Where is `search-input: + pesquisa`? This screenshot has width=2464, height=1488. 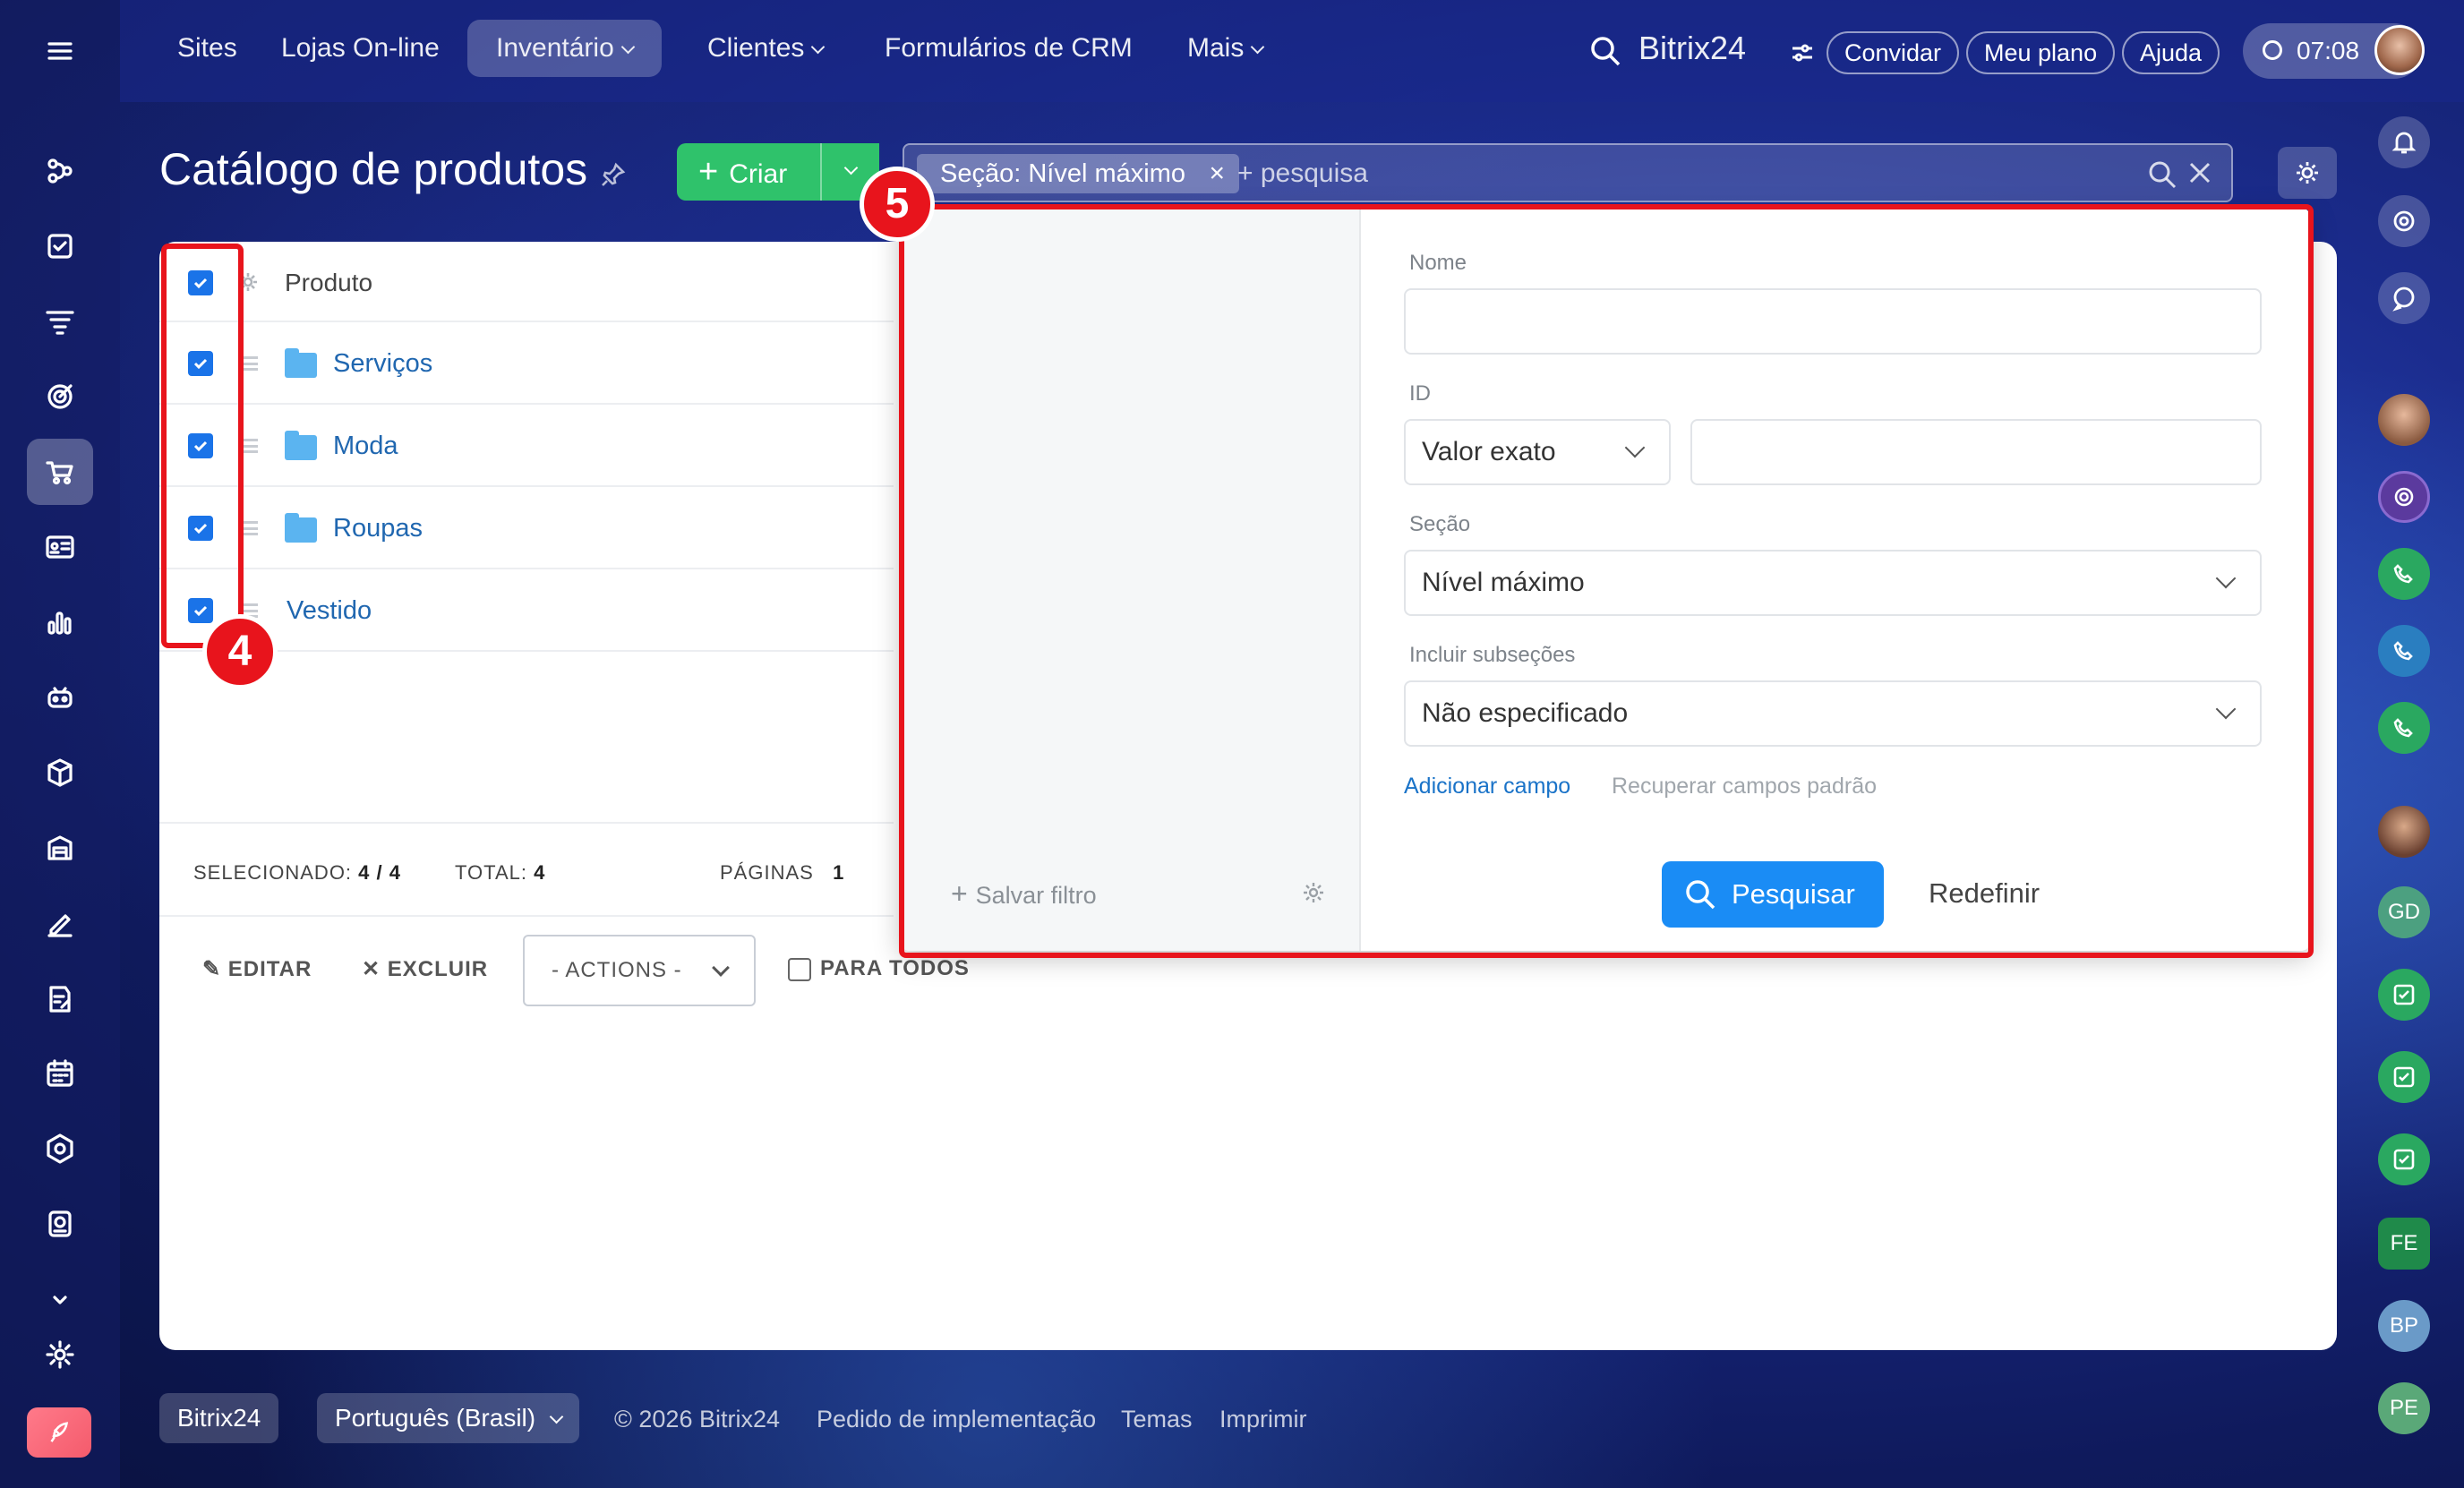 search-input: + pesquisa is located at coordinates (1302, 174).